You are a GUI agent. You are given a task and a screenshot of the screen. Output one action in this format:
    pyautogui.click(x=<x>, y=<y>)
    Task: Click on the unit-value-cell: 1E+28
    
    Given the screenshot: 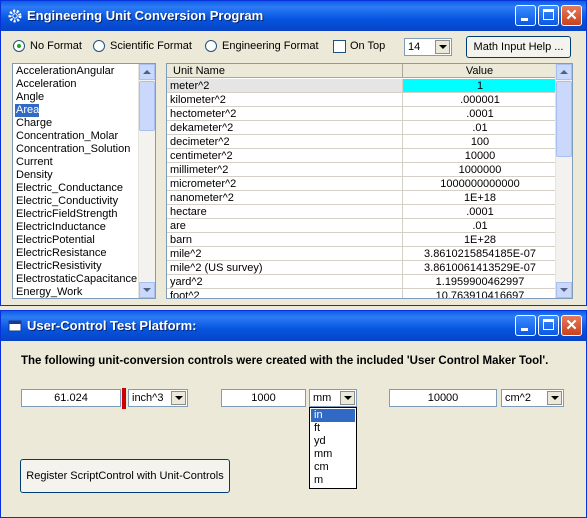 What is the action you would take?
    pyautogui.click(x=480, y=240)
    